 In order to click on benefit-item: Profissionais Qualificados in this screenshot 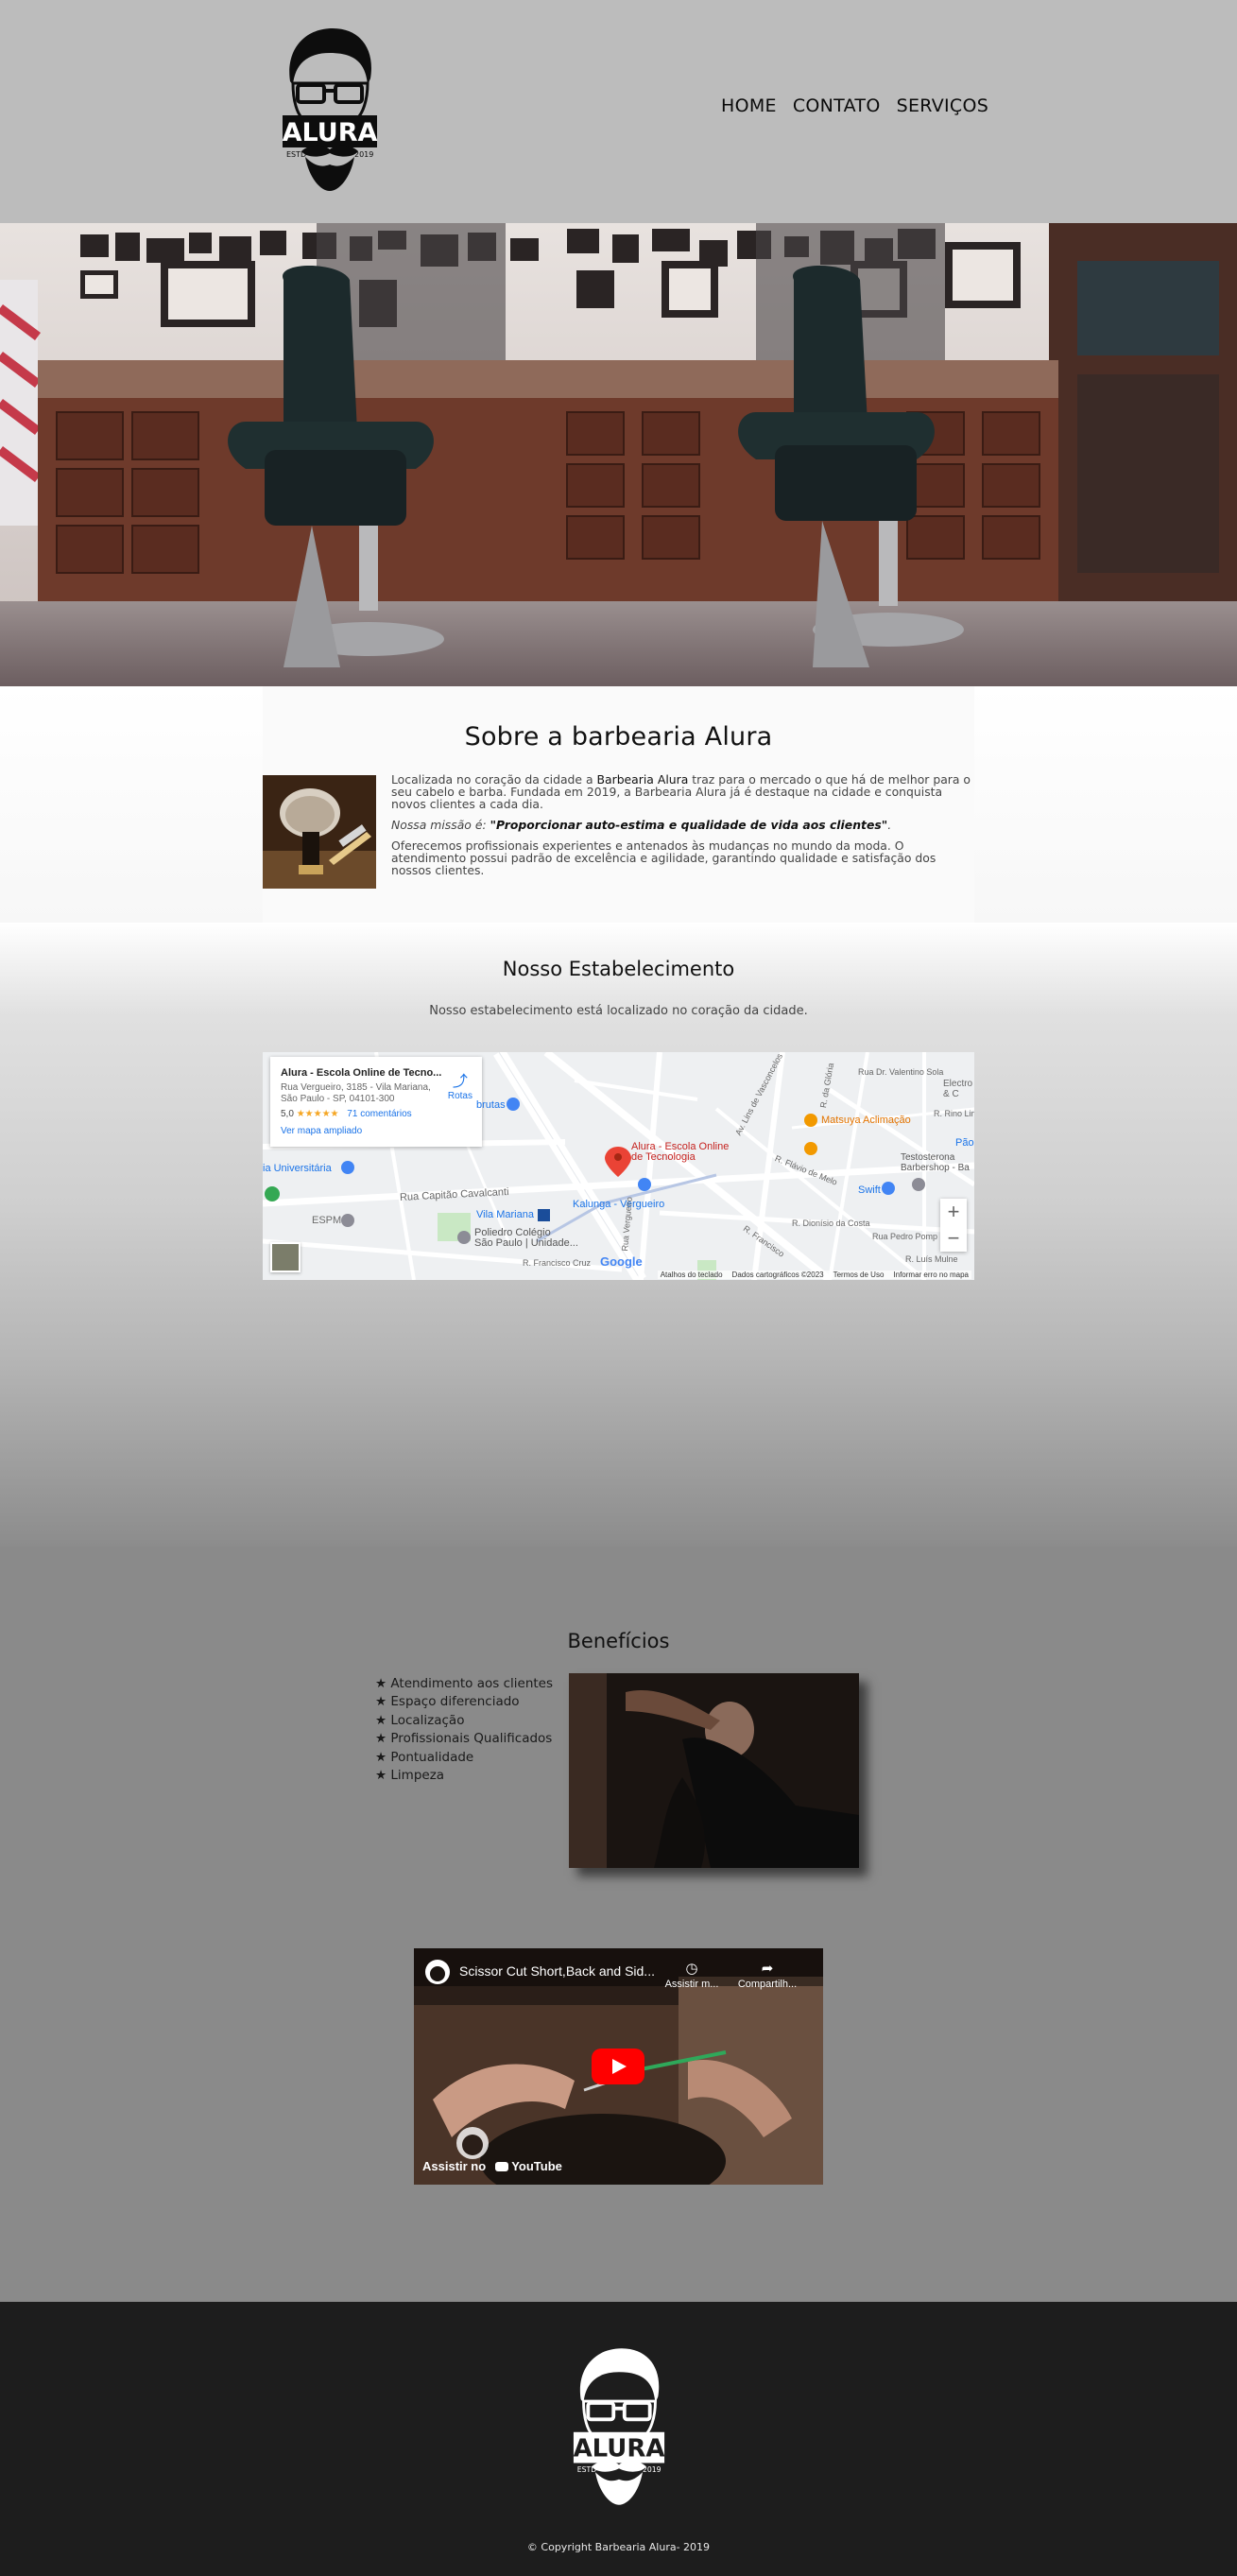, I will do `click(464, 1739)`.